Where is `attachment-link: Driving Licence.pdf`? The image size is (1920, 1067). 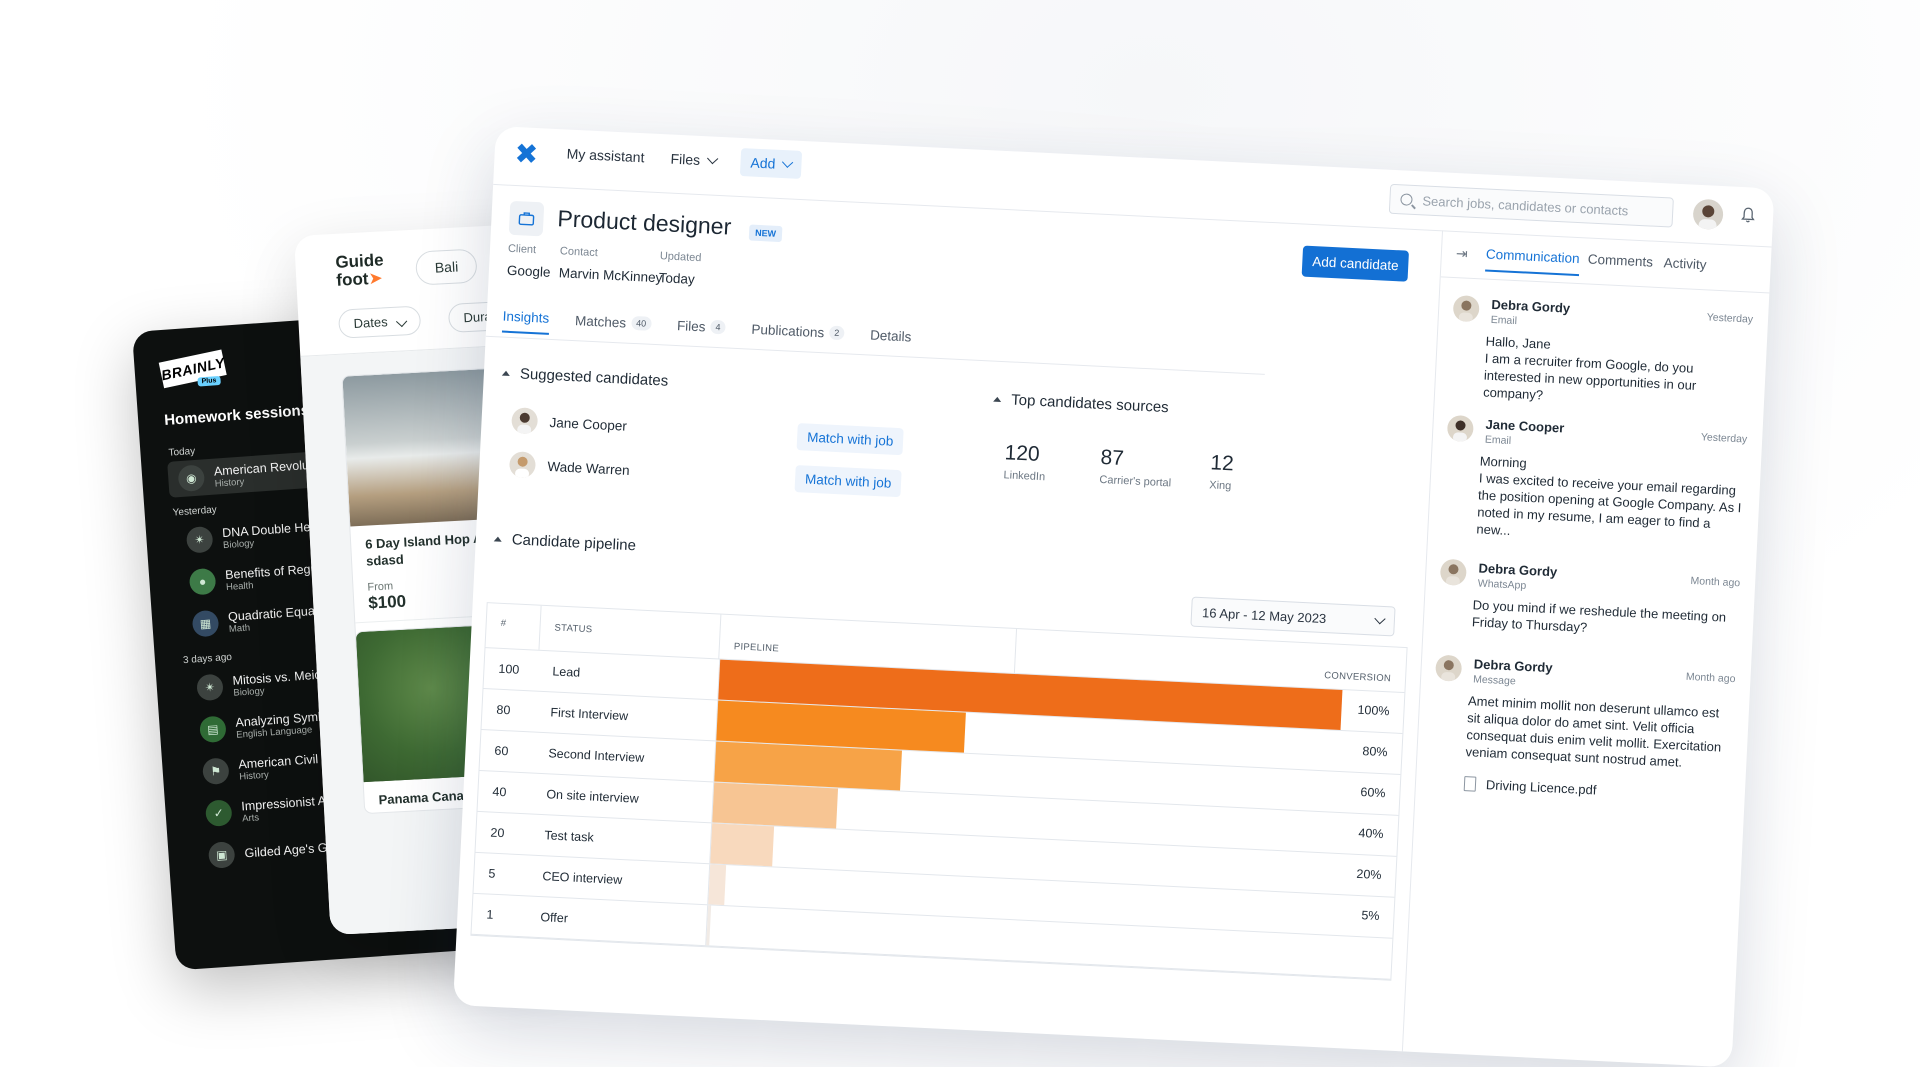 attachment-link: Driving Licence.pdf is located at coordinates (1530, 787).